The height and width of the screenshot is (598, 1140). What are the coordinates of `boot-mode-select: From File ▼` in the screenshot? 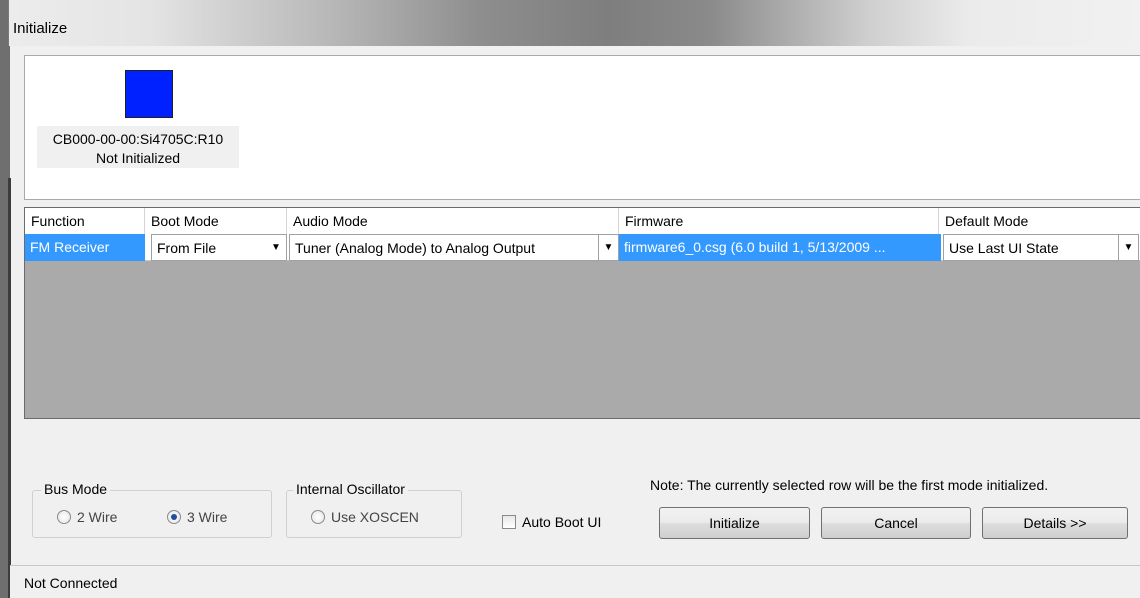 It's located at (219, 247).